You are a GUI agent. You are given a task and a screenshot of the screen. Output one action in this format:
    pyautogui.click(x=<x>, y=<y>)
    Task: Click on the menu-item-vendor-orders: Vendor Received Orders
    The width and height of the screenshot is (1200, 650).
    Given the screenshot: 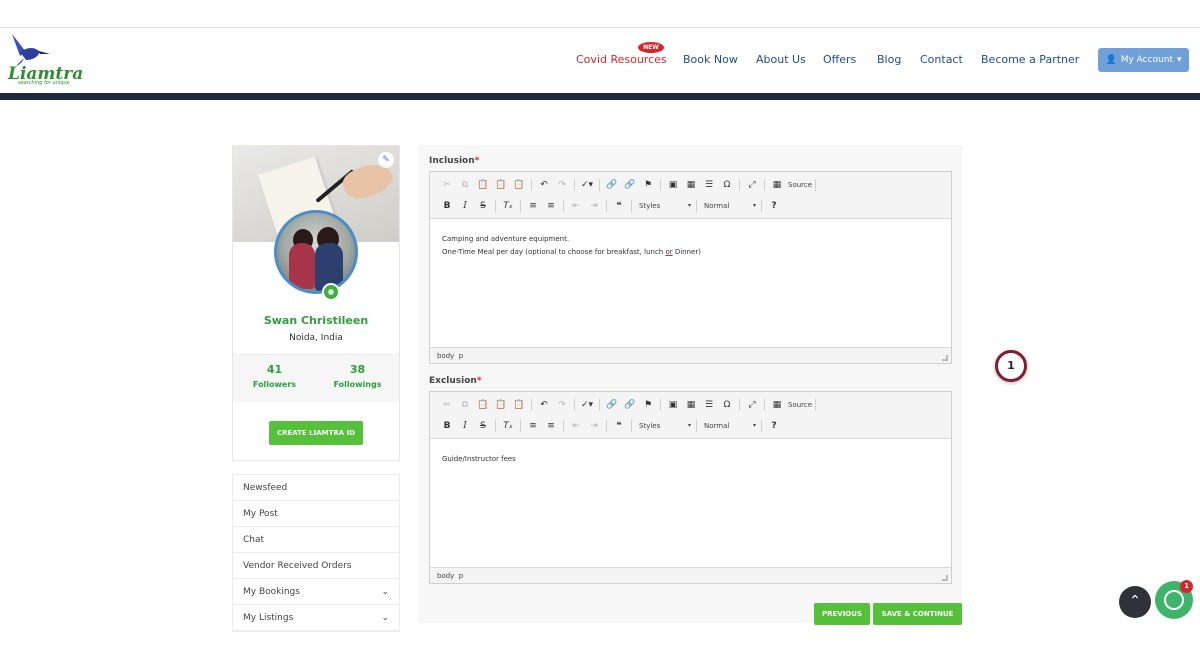 What is the action you would take?
    pyautogui.click(x=316, y=566)
    